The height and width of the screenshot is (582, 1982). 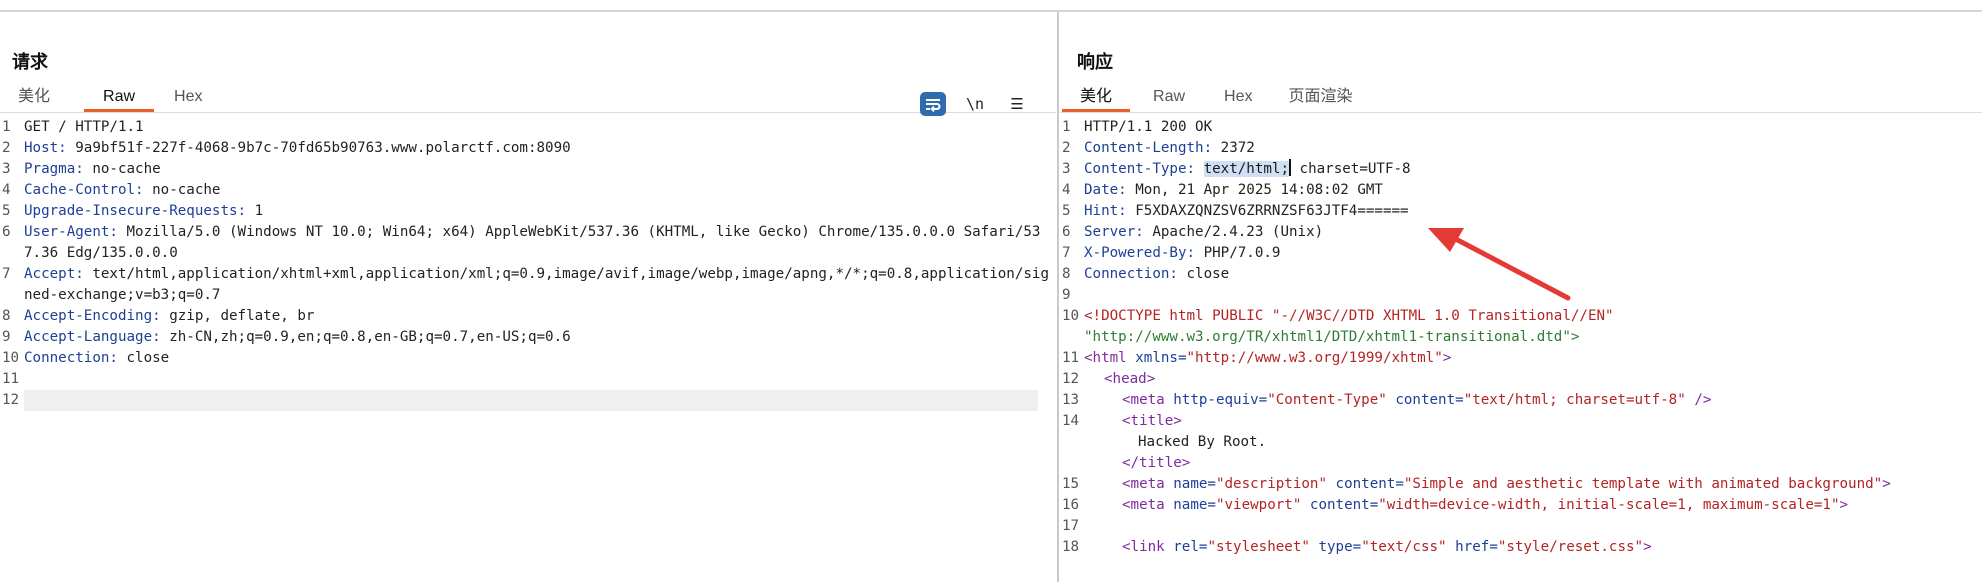 I want to click on attr-value: "text/html; charset=utf-8", so click(x=1574, y=400).